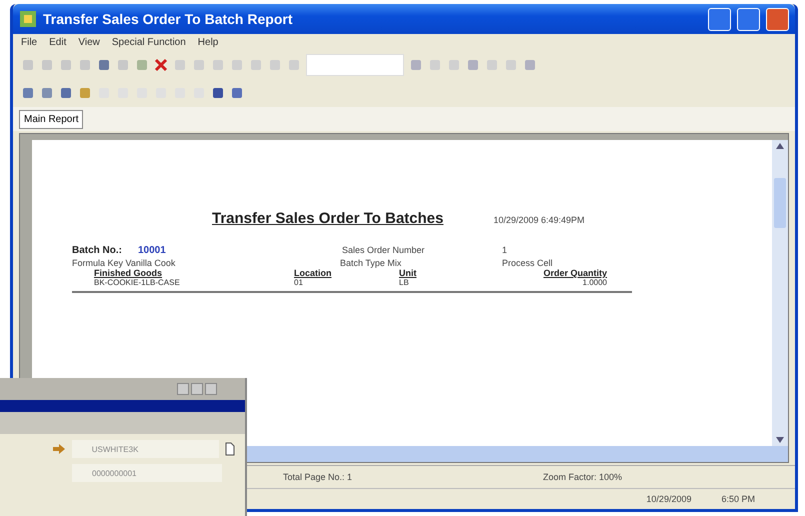 The width and height of the screenshot is (805, 516). Describe the element at coordinates (328, 218) in the screenshot. I see `report-title: Transfer Sales Order To Batches` at that location.